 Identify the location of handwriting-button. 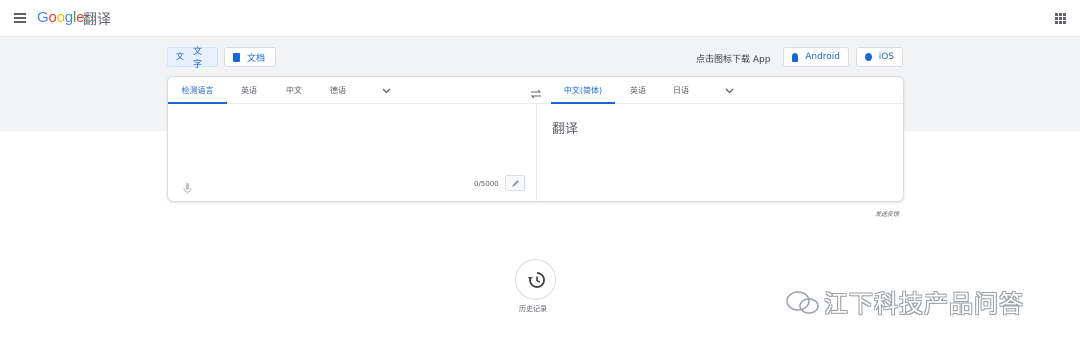
(515, 183).